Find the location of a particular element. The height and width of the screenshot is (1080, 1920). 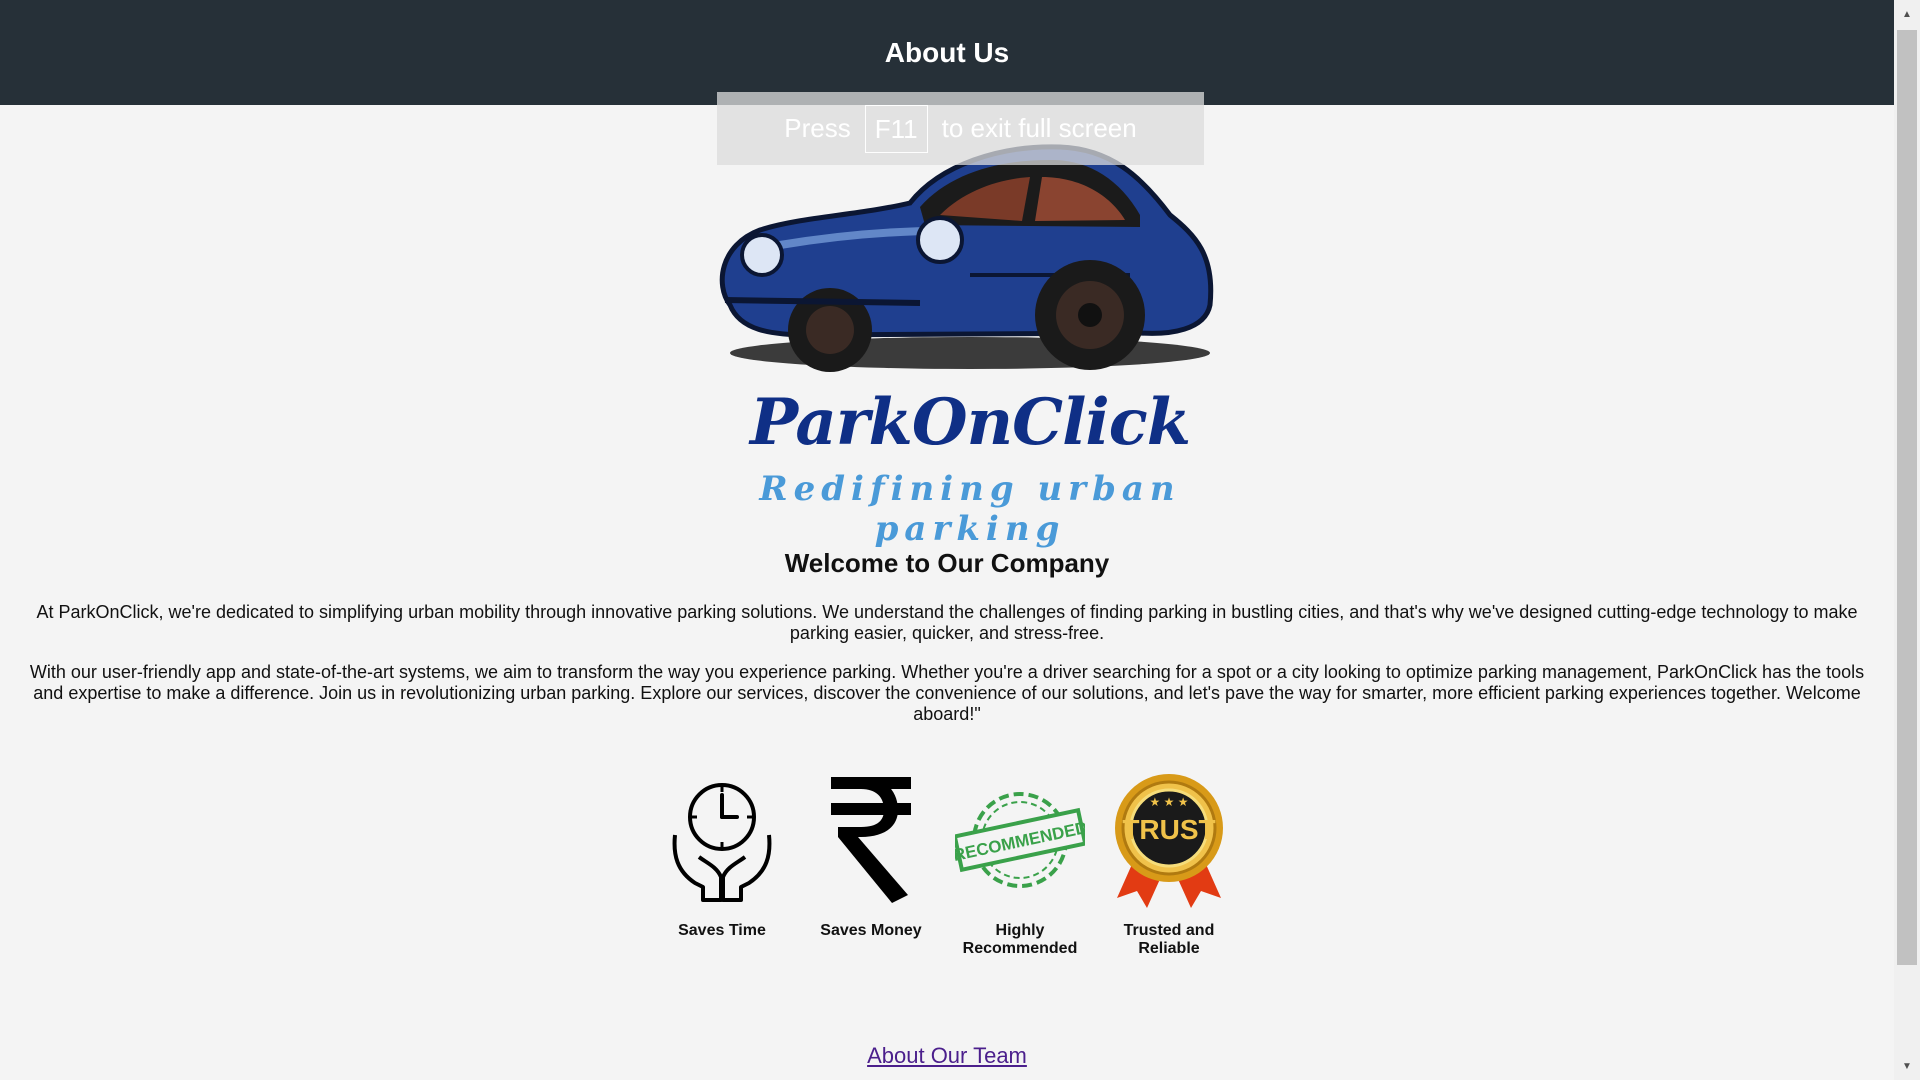

clock-hands-icon is located at coordinates (722, 840).